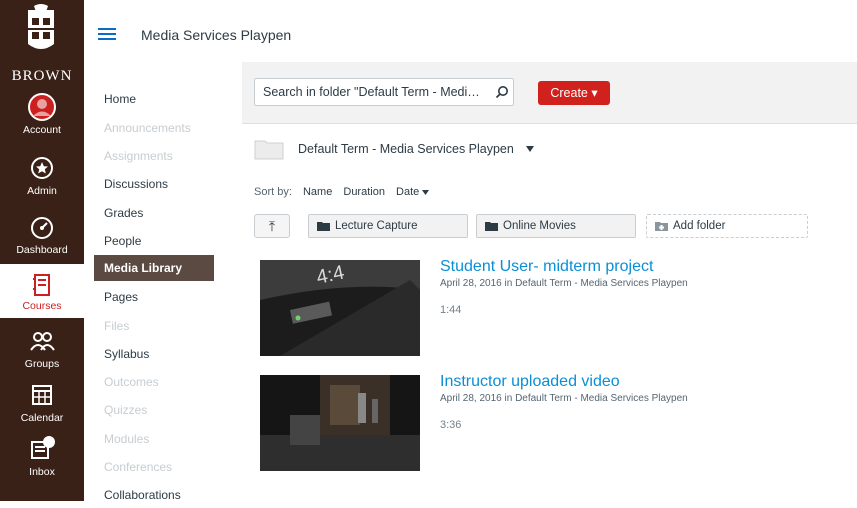 Image resolution: width=857 pixels, height=508 pixels. Describe the element at coordinates (154, 354) in the screenshot. I see `course-nav-syllabus: Syllabus` at that location.